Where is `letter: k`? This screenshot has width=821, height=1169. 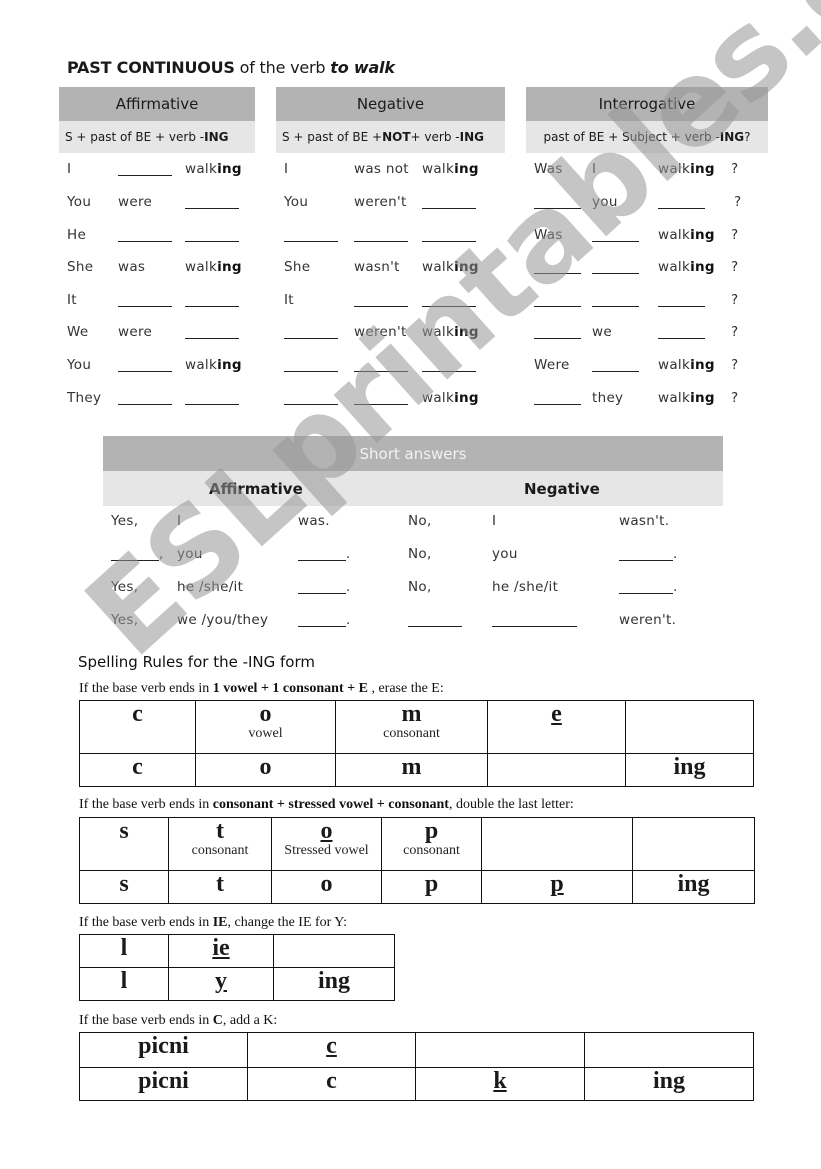 letter: k is located at coordinates (500, 1081).